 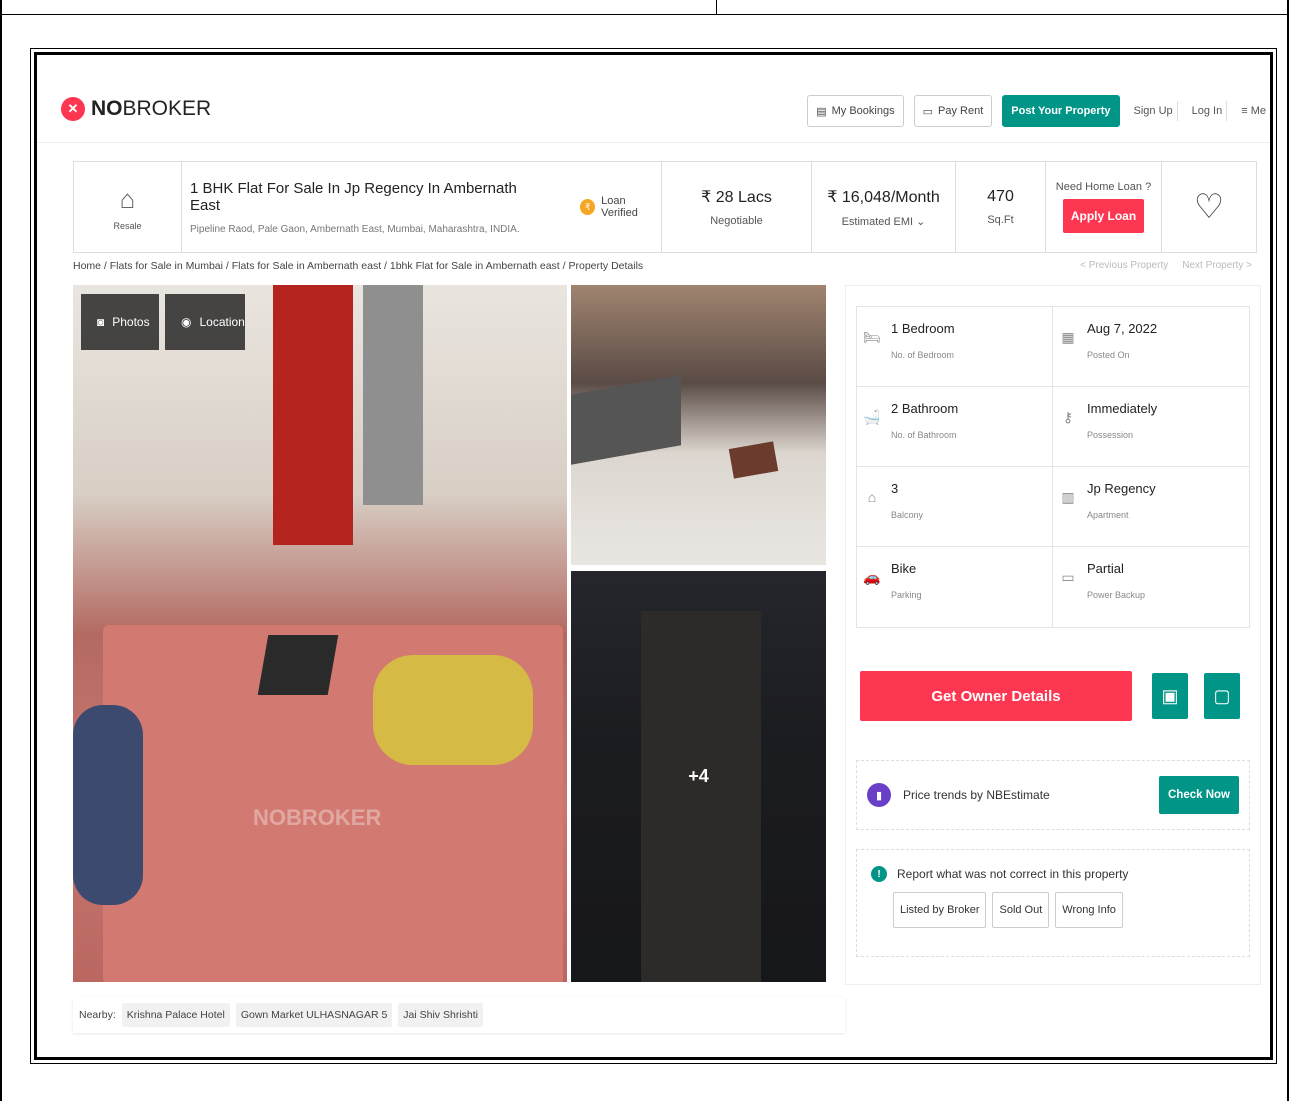 I want to click on detail-posted-on: ▦ Aug 7, 2022 Posted On, so click(x=1151, y=347).